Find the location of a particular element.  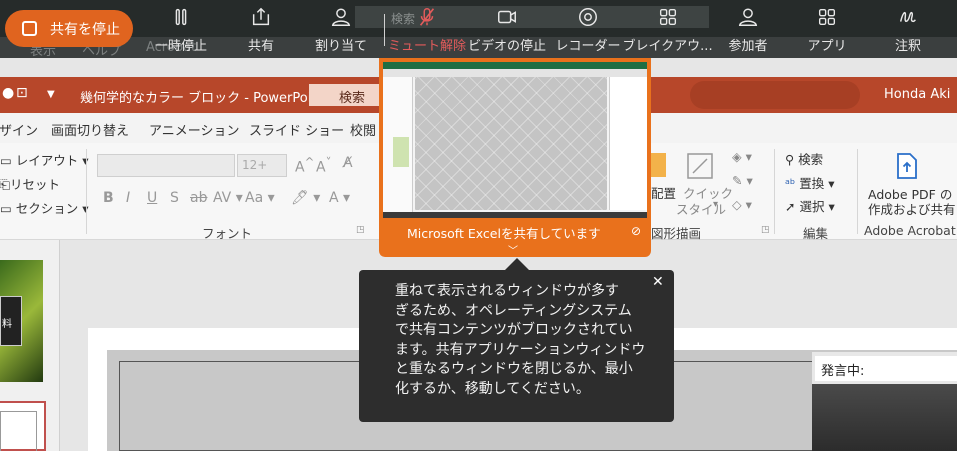

participants-icon is located at coordinates (748, 17).